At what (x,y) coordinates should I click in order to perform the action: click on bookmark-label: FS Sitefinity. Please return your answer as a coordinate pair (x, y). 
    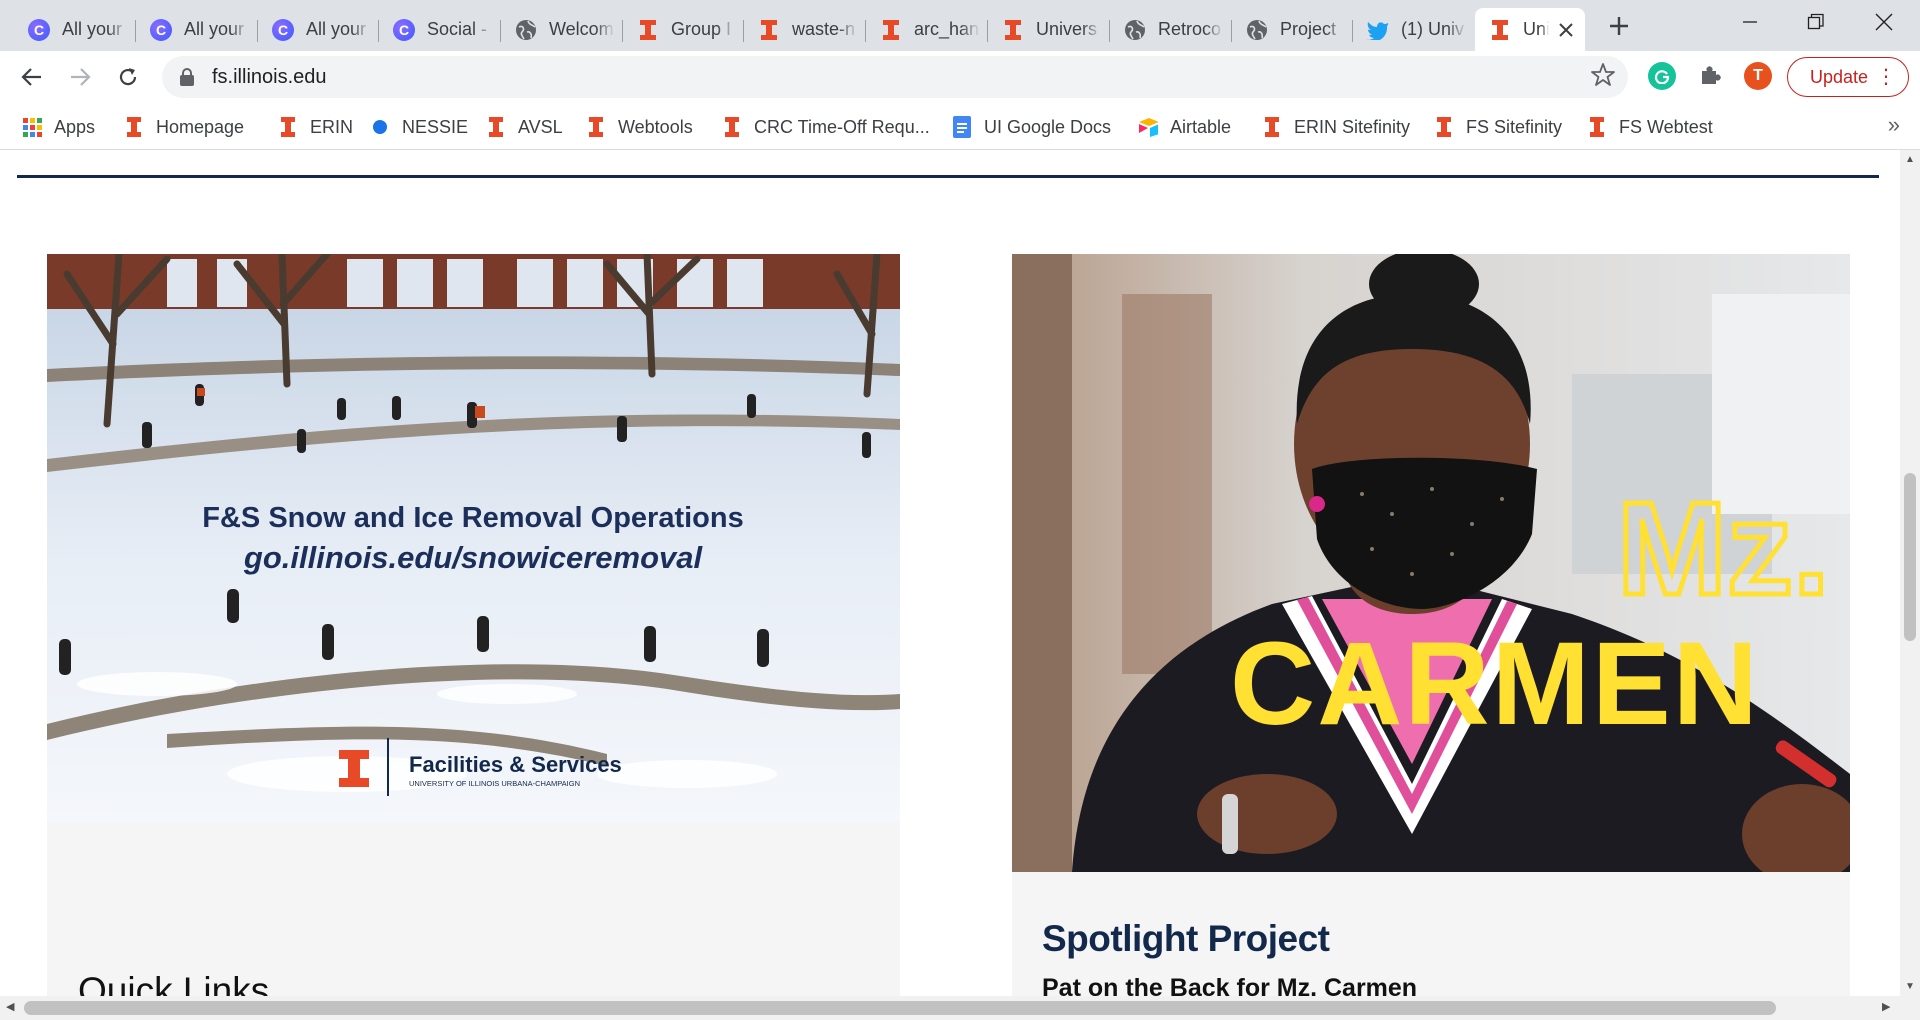
    Looking at the image, I should click on (1514, 126).